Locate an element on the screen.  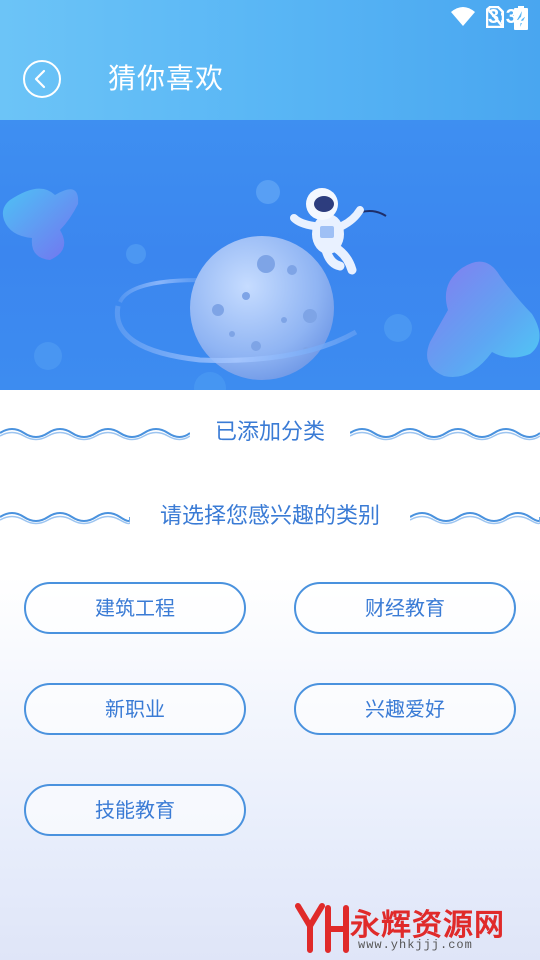
watermark-logo is located at coordinates (322, 928).